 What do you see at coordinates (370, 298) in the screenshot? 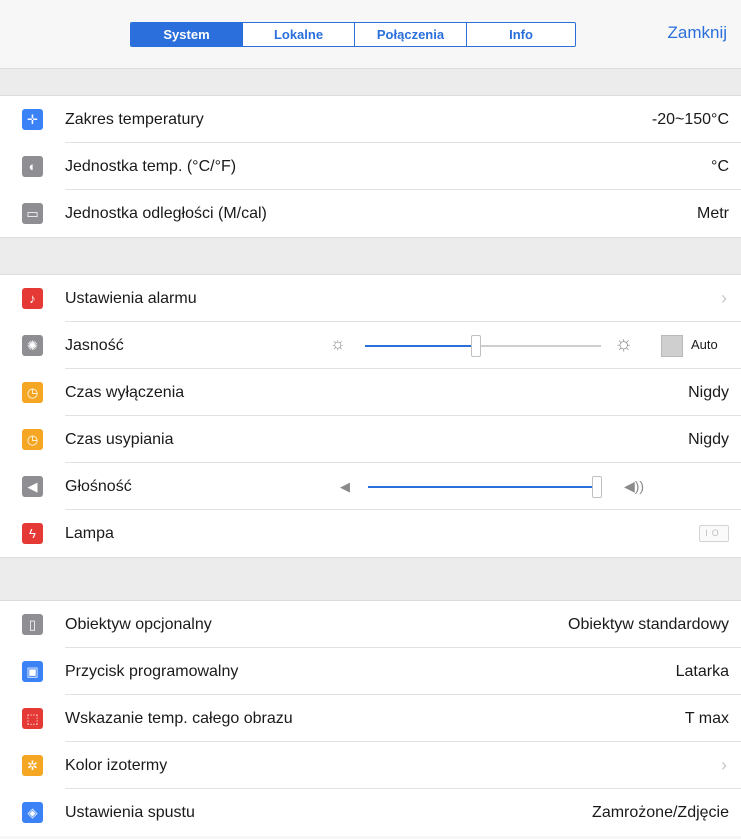
I see `alarm-settings-row: ♪ Ustawienia alarmu ›` at bounding box center [370, 298].